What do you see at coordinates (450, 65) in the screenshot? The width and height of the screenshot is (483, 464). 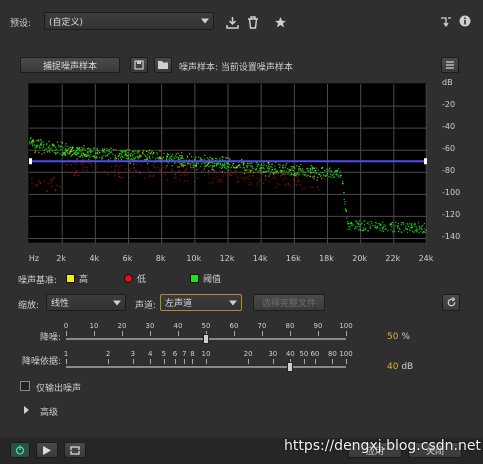 I see `graph-menu-icon` at bounding box center [450, 65].